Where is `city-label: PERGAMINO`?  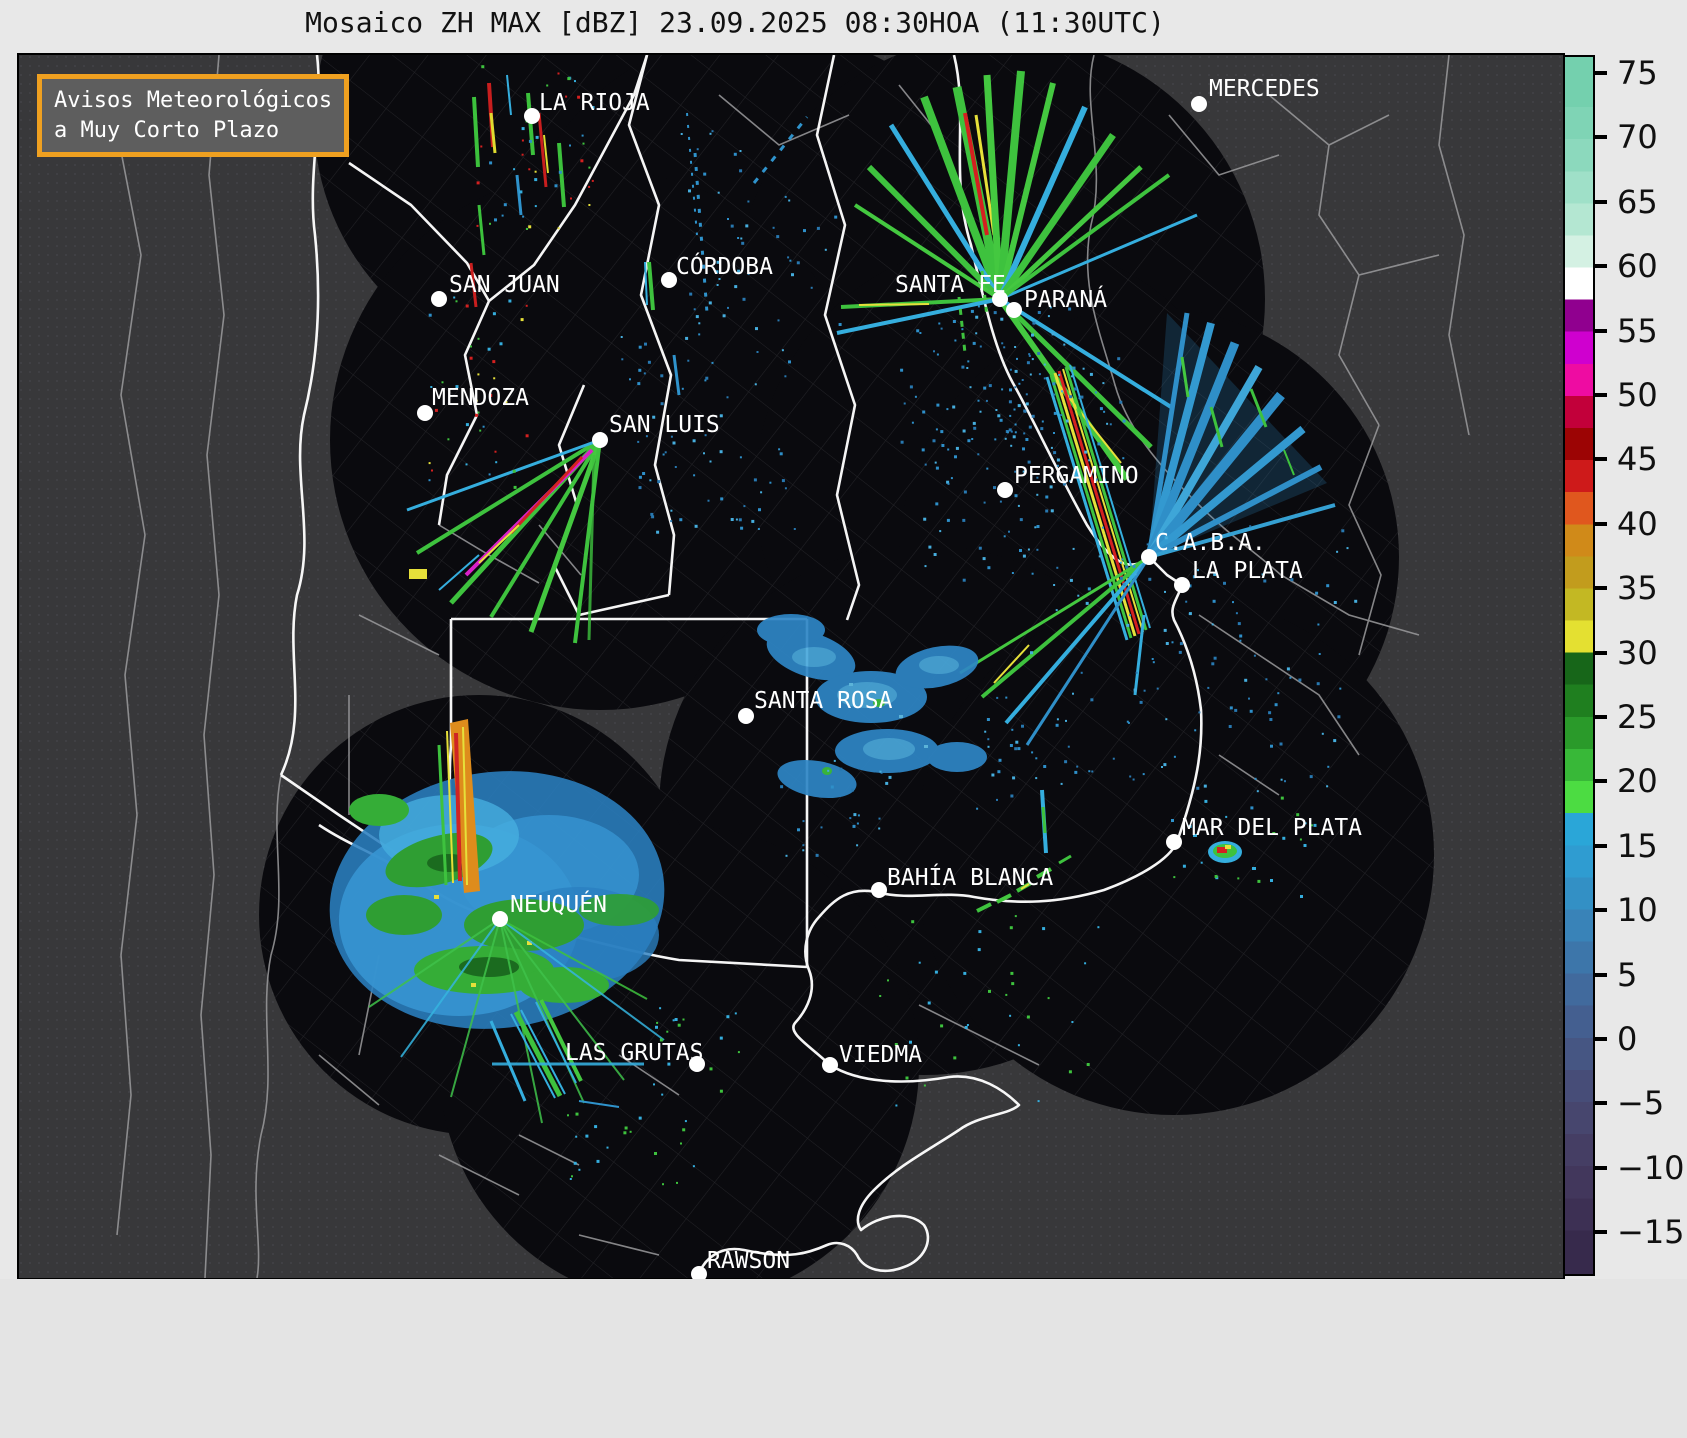 city-label: PERGAMINO is located at coordinates (1076, 476).